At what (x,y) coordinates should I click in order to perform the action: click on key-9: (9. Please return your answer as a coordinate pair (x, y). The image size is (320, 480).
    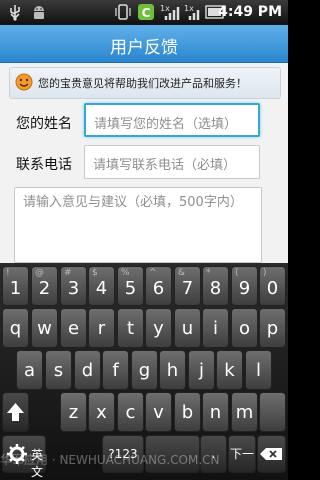
    Looking at the image, I should click on (244, 286).